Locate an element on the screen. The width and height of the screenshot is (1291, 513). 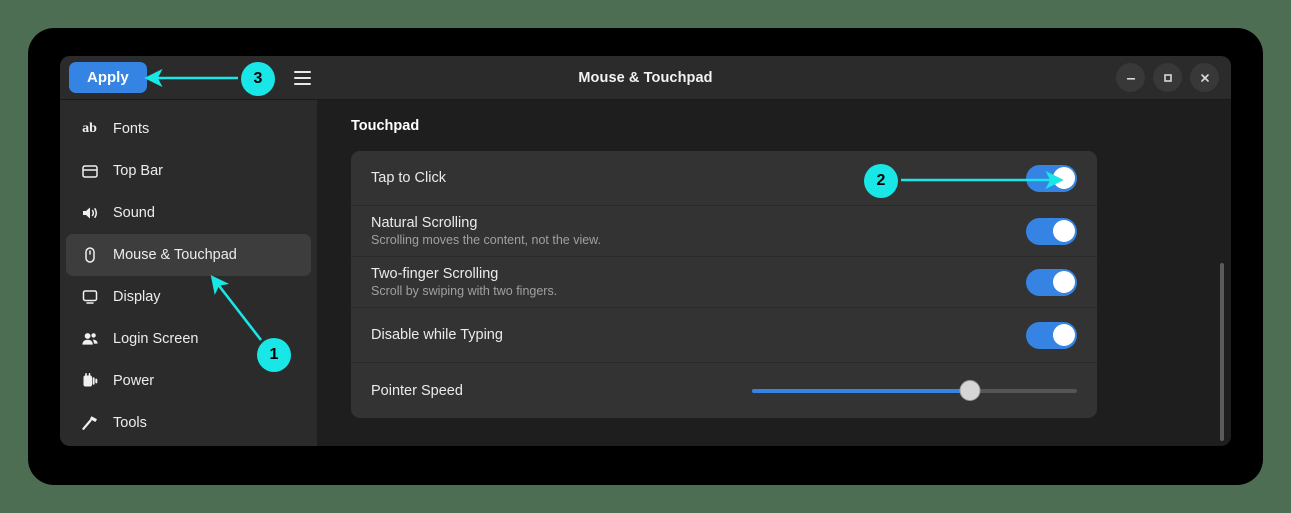
setting-row-tap-to-click: Tap to Click is located at coordinates (724, 178).